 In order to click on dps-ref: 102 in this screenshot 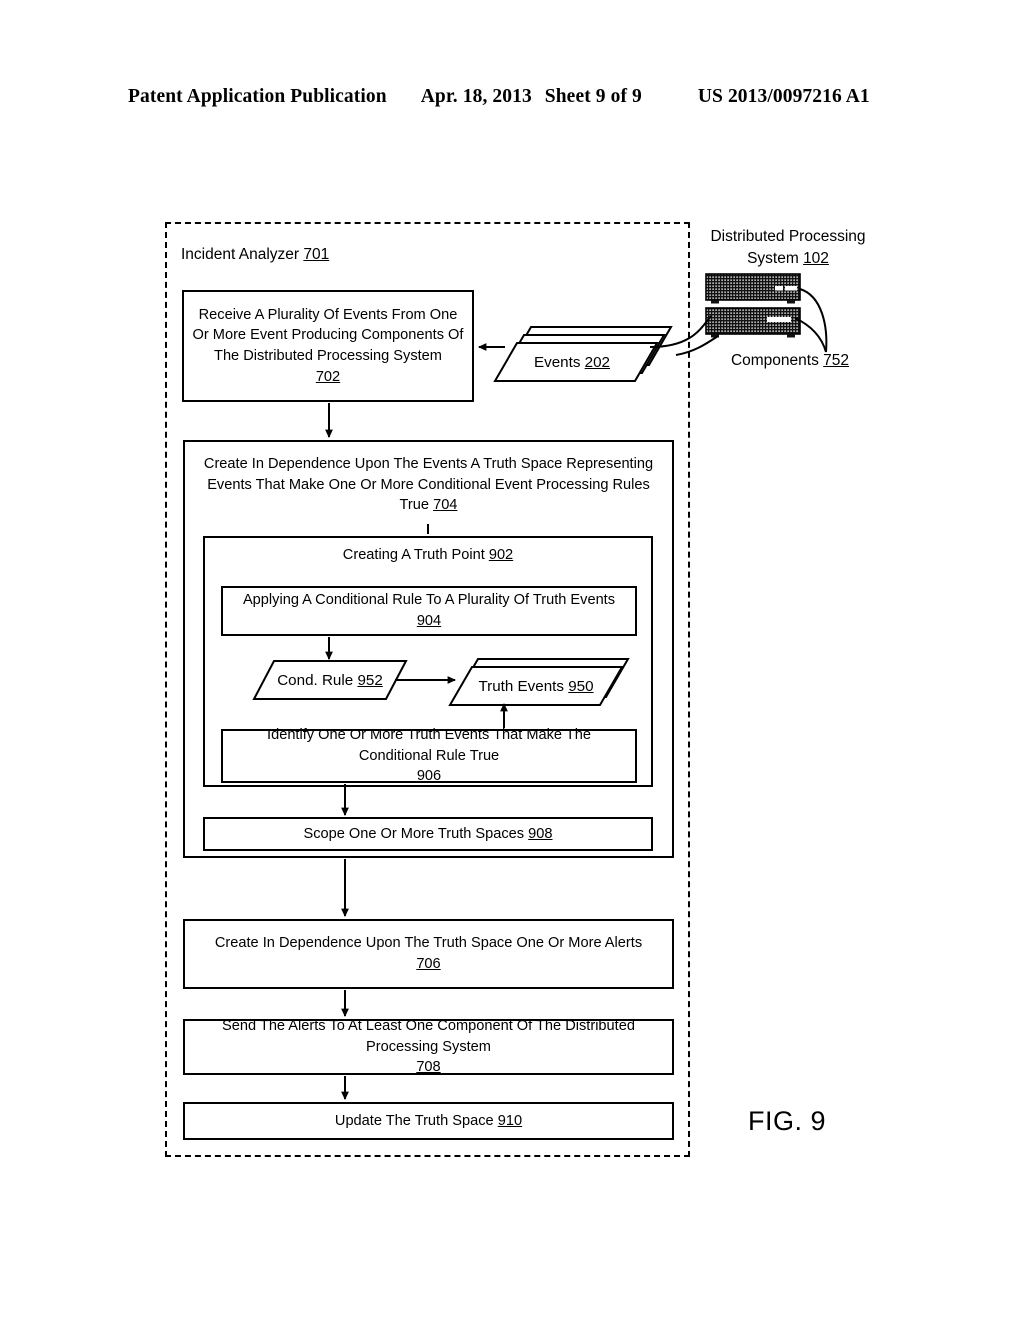, I will do `click(816, 258)`.